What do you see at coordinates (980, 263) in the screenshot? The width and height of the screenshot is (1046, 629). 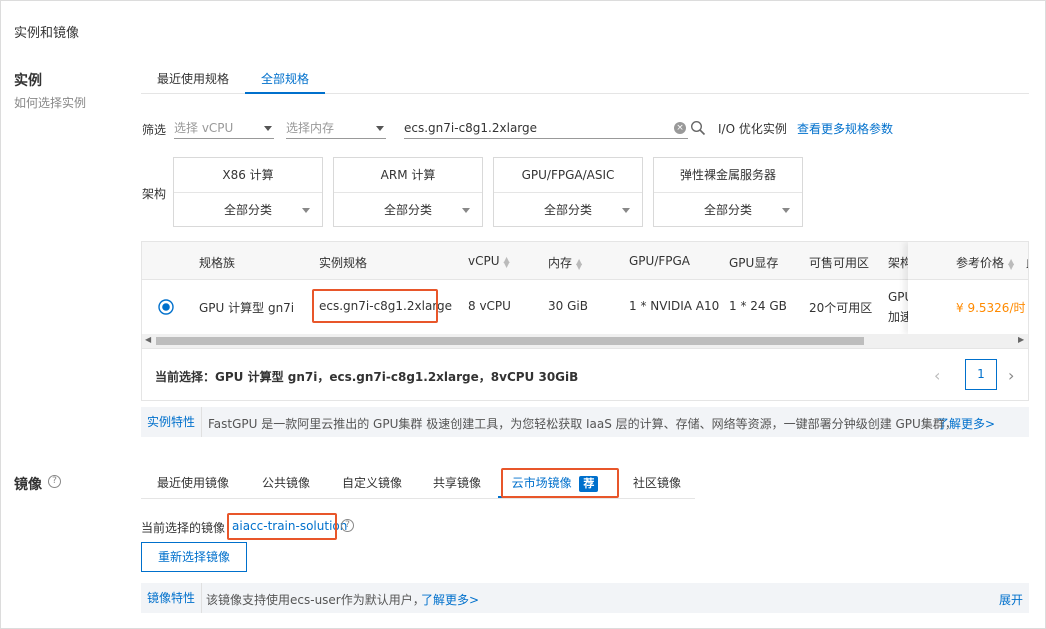 I see `header-price-label: 参考价格` at bounding box center [980, 263].